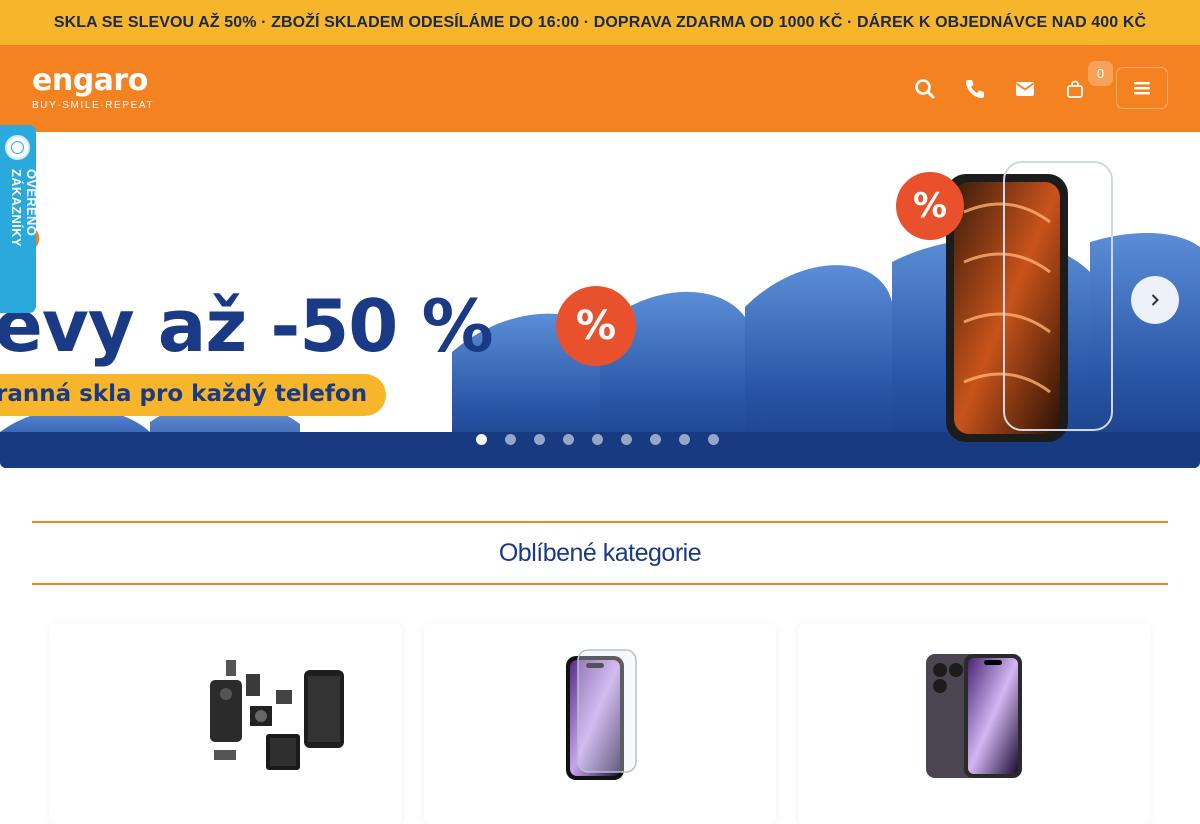 Image resolution: width=1200 pixels, height=824 pixels. What do you see at coordinates (24, 208) in the screenshot?
I see `trust-badge-label: OVĚŘENO ZÁKAZNÍKY` at bounding box center [24, 208].